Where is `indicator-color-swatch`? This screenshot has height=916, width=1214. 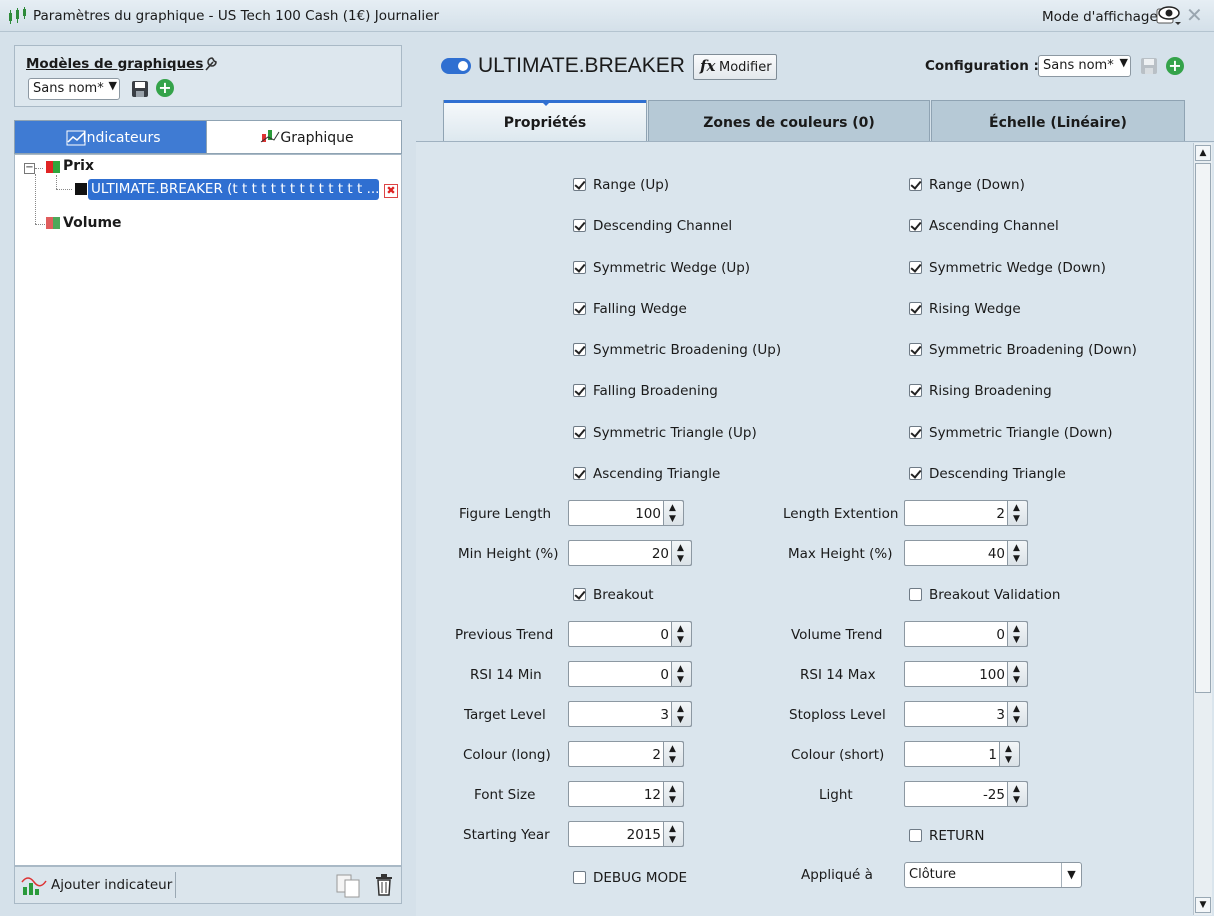 indicator-color-swatch is located at coordinates (81, 189).